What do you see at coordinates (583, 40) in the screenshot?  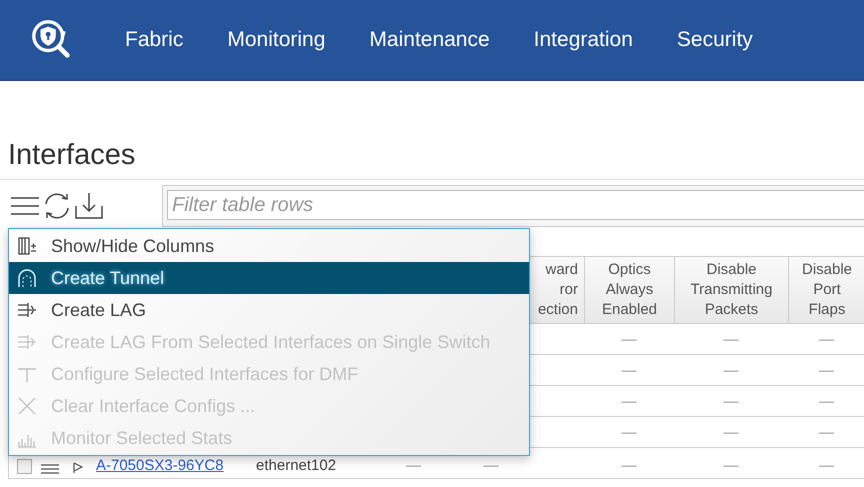 I see `nav-item: Integration` at bounding box center [583, 40].